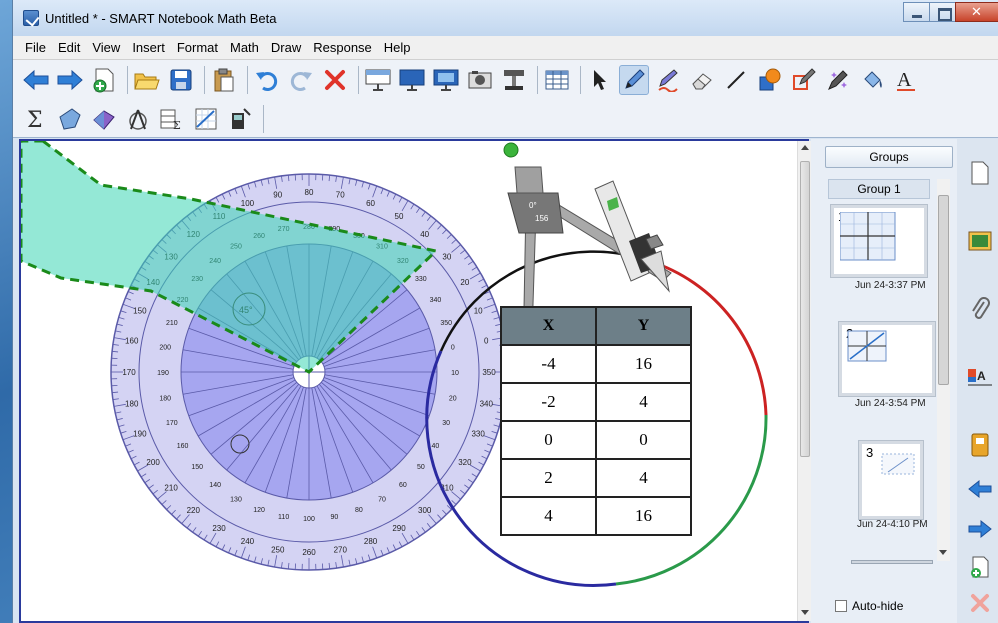  Describe the element at coordinates (942, 12) in the screenshot. I see `maximize-button` at that location.